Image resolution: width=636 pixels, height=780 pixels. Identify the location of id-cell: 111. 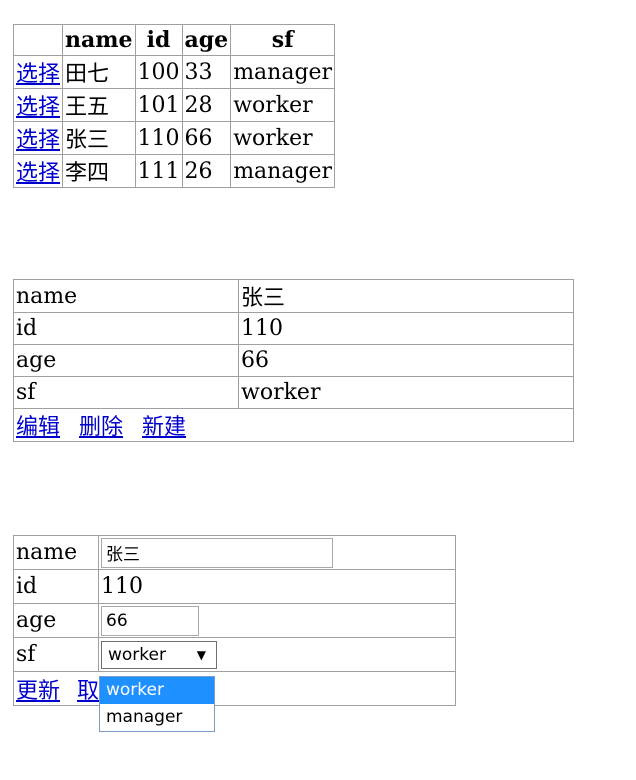
(158, 171).